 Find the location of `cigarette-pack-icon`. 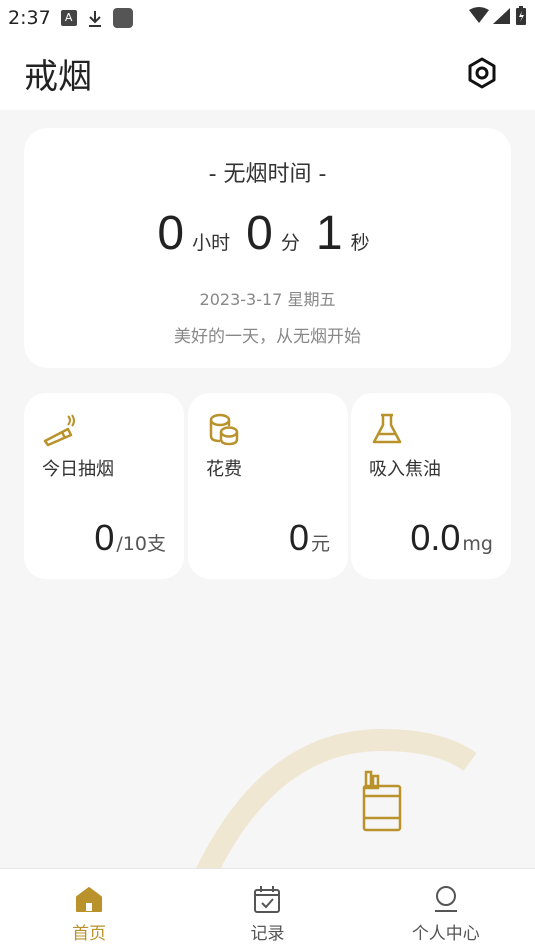

cigarette-pack-icon is located at coordinates (382, 801).